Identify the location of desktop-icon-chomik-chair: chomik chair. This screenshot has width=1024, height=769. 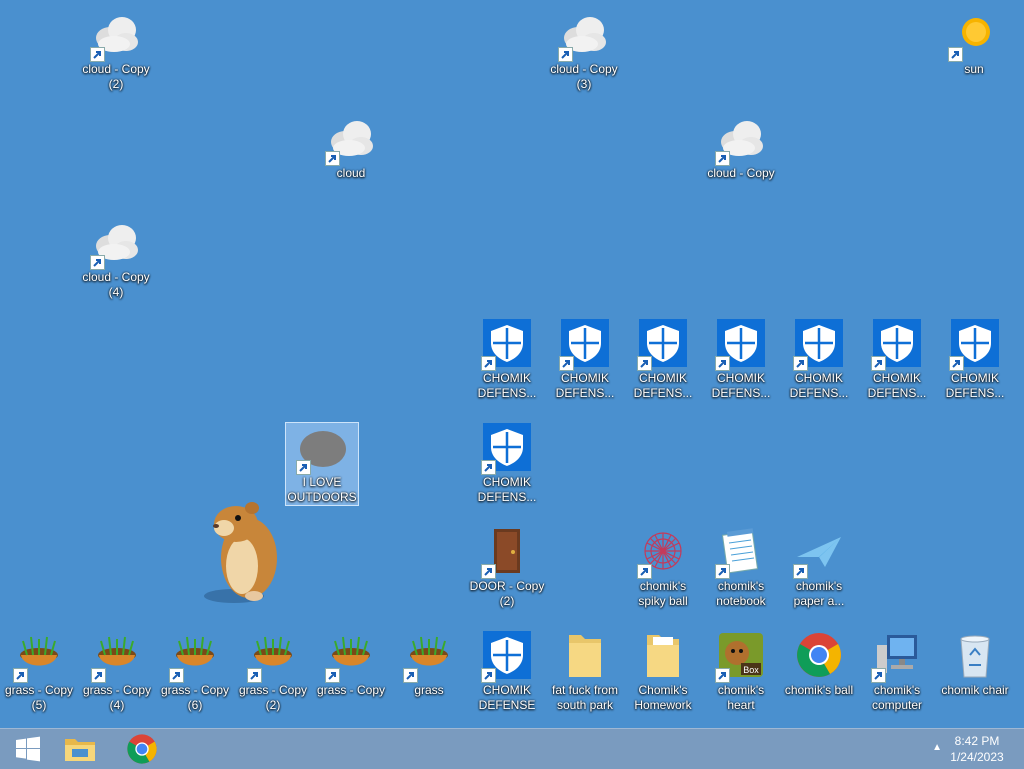
(975, 673).